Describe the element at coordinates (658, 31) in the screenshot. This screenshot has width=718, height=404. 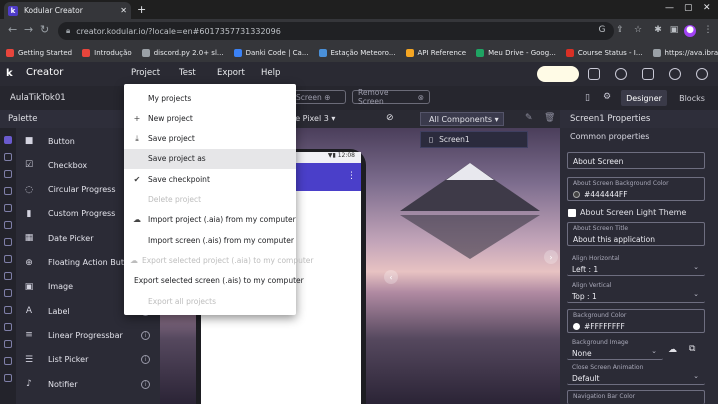
I see `extensions-icon: ✱` at that location.